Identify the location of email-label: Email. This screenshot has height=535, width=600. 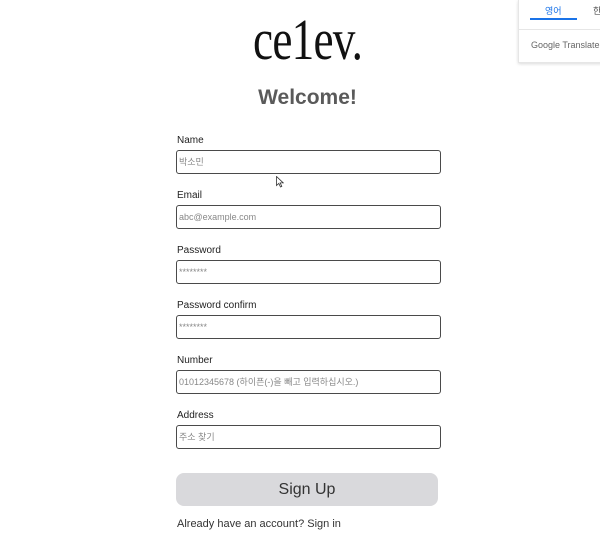
(190, 195).